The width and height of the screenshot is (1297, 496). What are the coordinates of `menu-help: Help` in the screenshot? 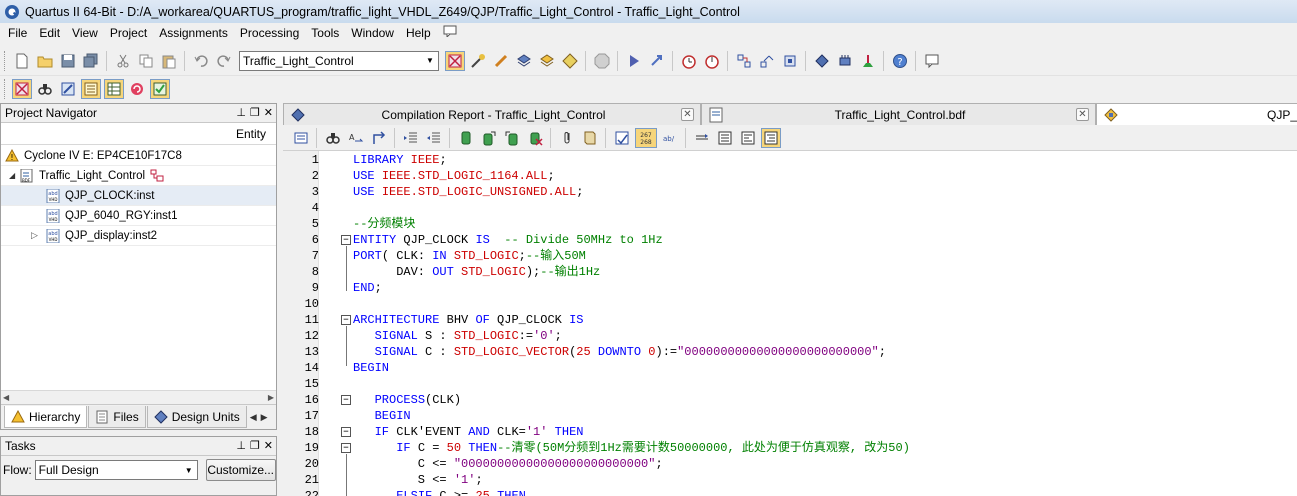 It's located at (418, 33).